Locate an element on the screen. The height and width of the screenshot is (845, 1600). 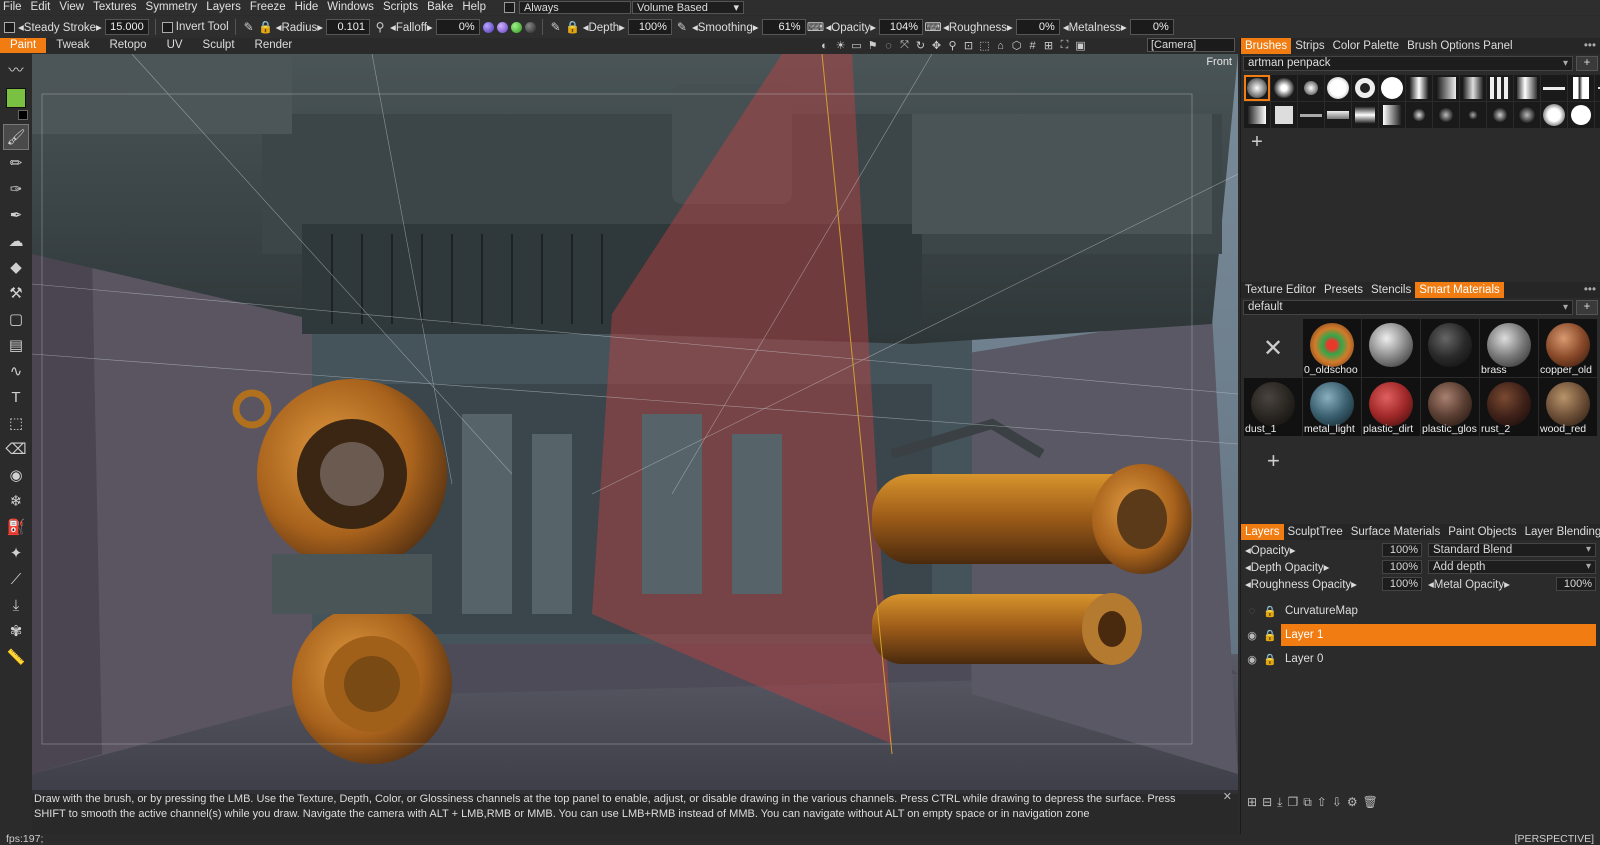
menu-help: Help is located at coordinates (475, 7).